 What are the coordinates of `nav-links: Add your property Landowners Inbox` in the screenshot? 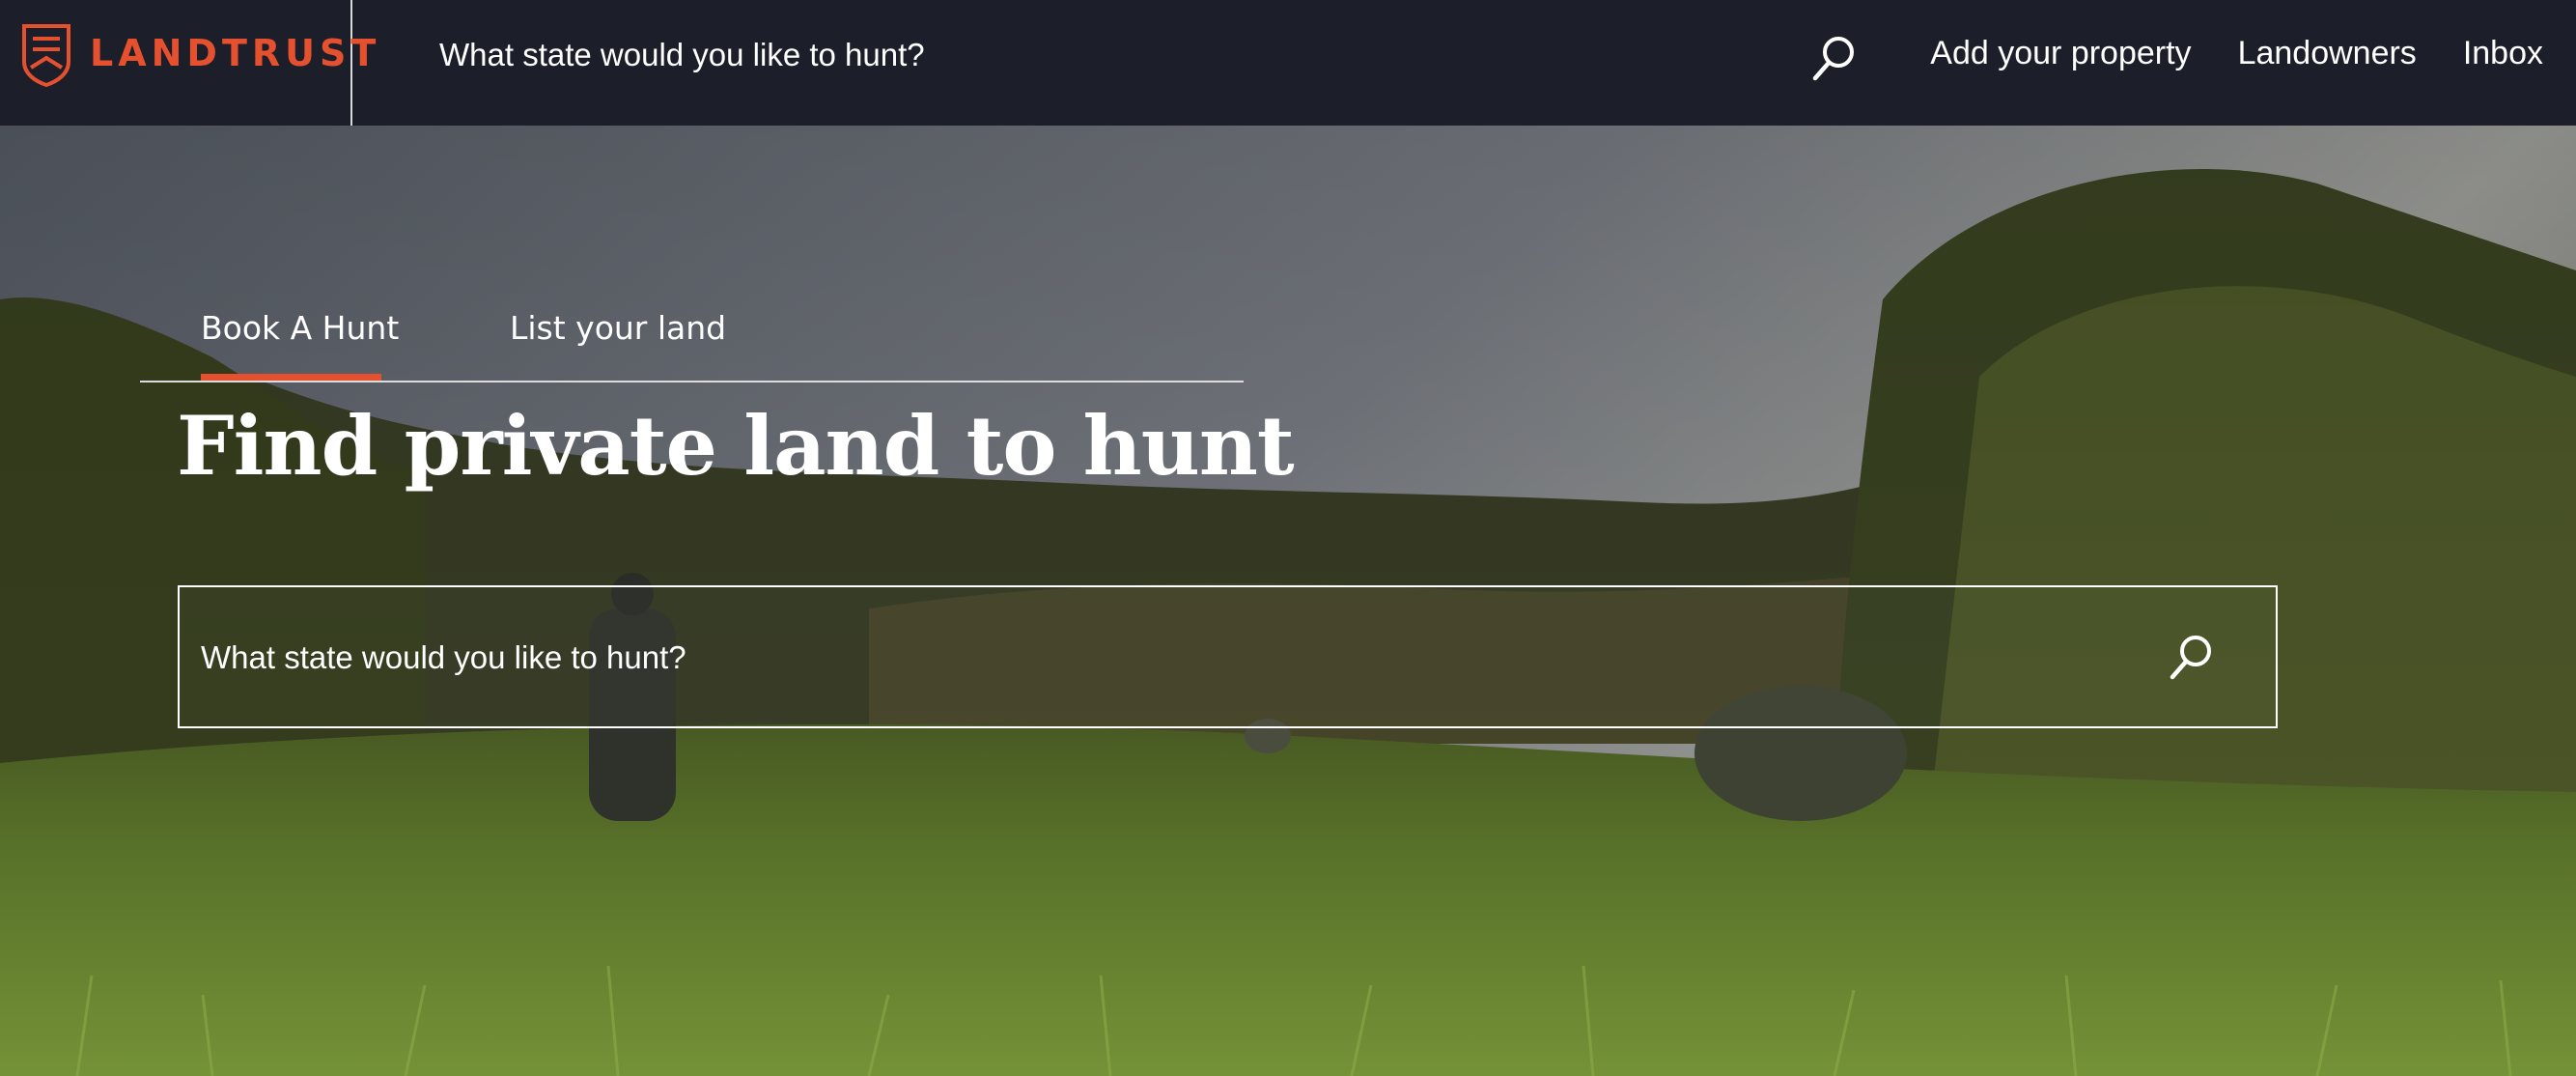 It's located at (2236, 53).